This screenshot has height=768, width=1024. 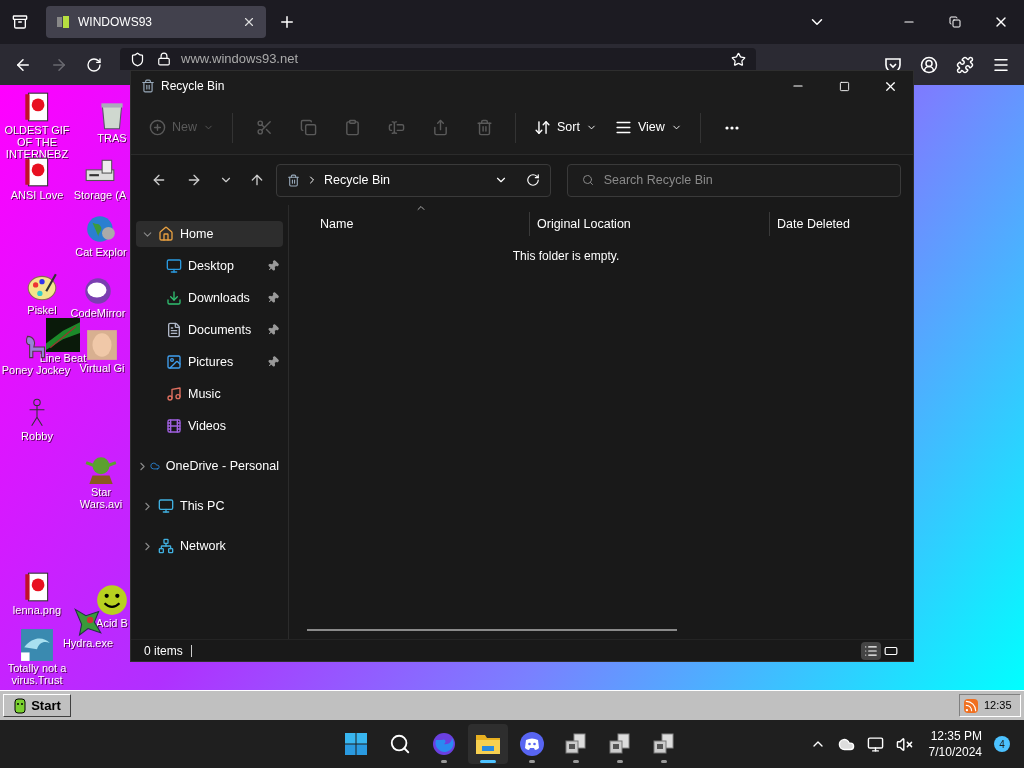 What do you see at coordinates (100, 195) in the screenshot?
I see `icon-label: Storage (A` at bounding box center [100, 195].